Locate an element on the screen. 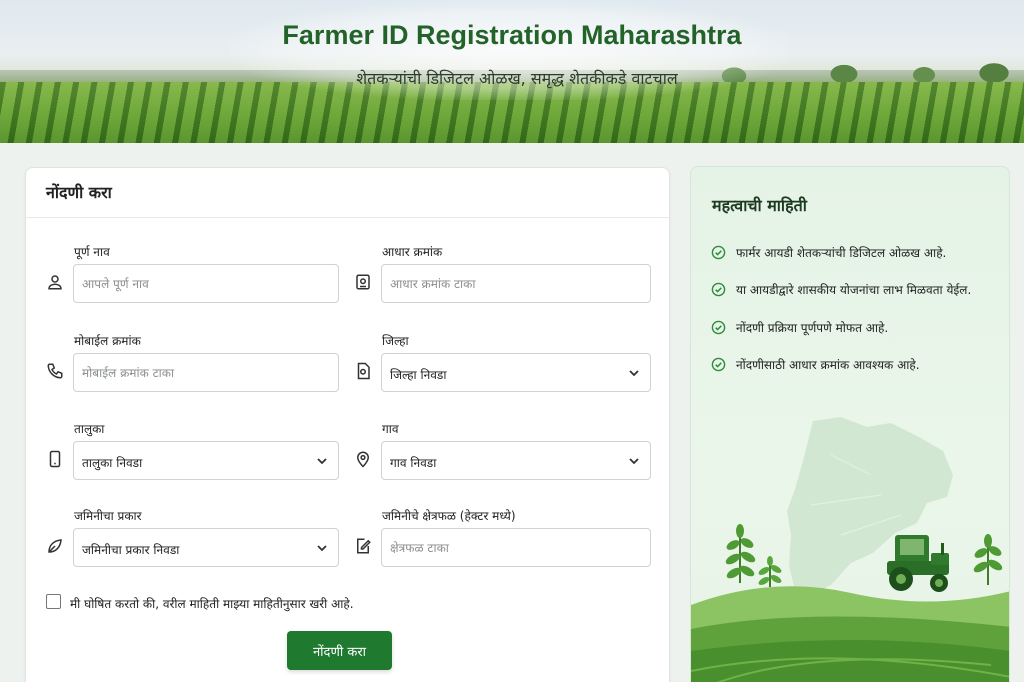 The height and width of the screenshot is (682, 1024). village-select-value: गाव निवडा is located at coordinates (413, 463).